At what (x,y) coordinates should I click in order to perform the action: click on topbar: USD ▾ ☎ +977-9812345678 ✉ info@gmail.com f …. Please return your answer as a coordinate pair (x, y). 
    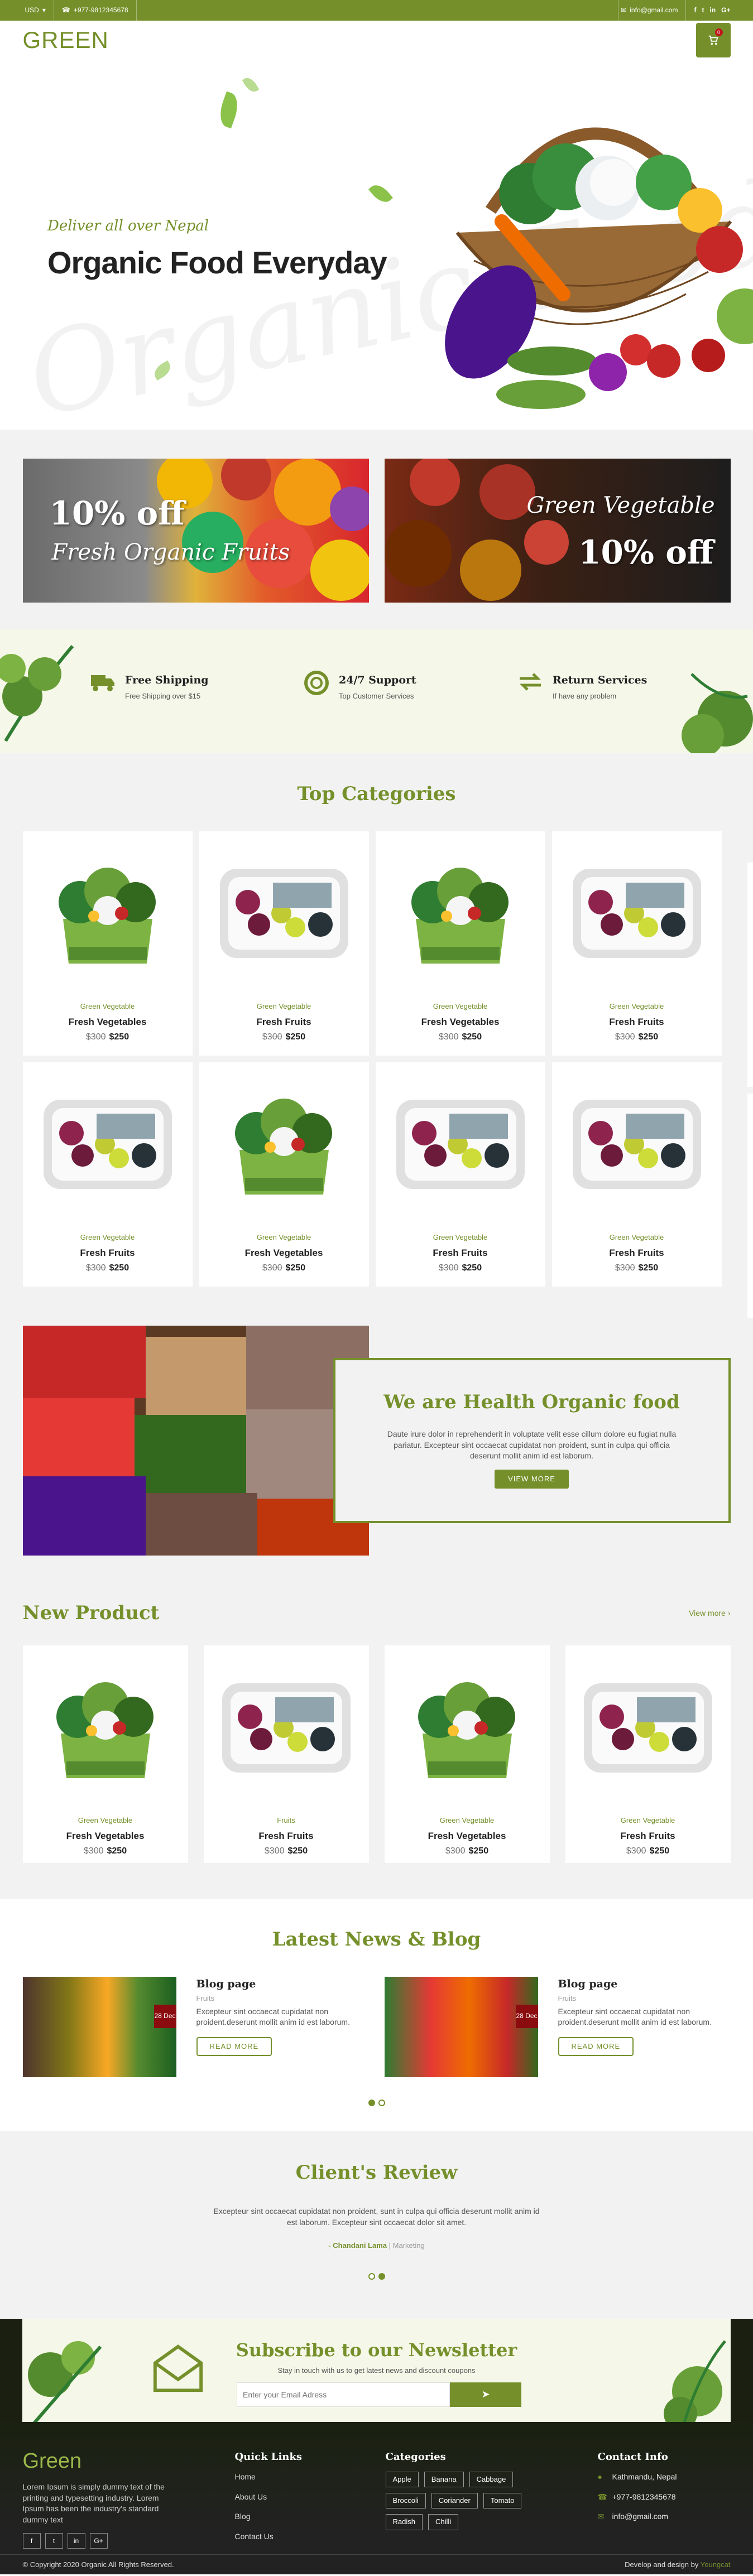
    Looking at the image, I should click on (376, 11).